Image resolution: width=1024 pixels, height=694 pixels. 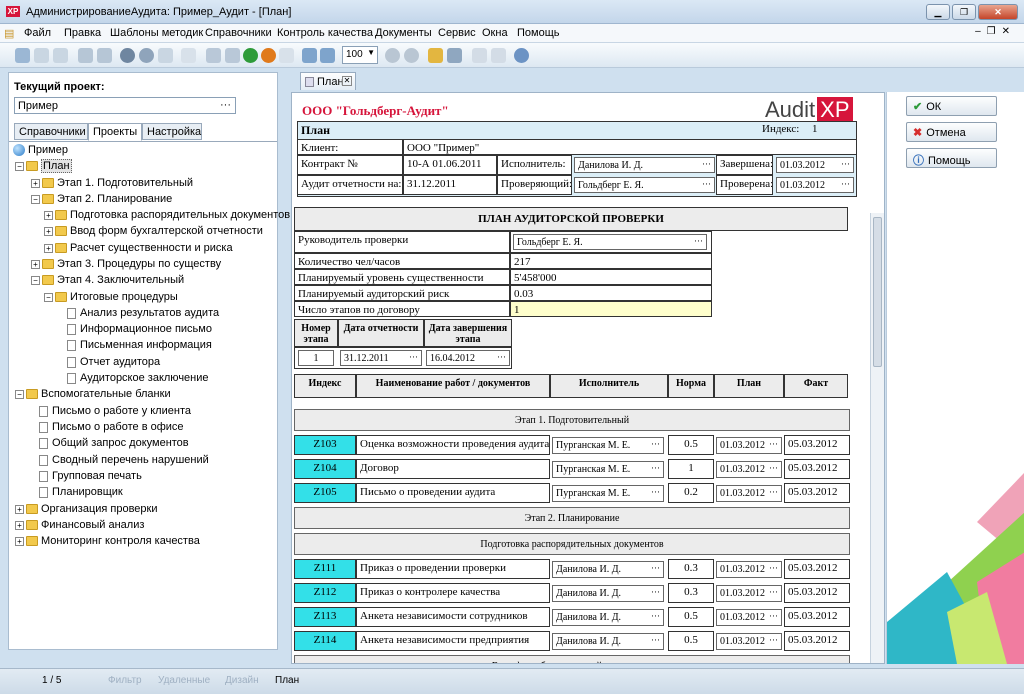 I want to click on mdi-window-controls: ‒❐✕, so click(x=995, y=31).